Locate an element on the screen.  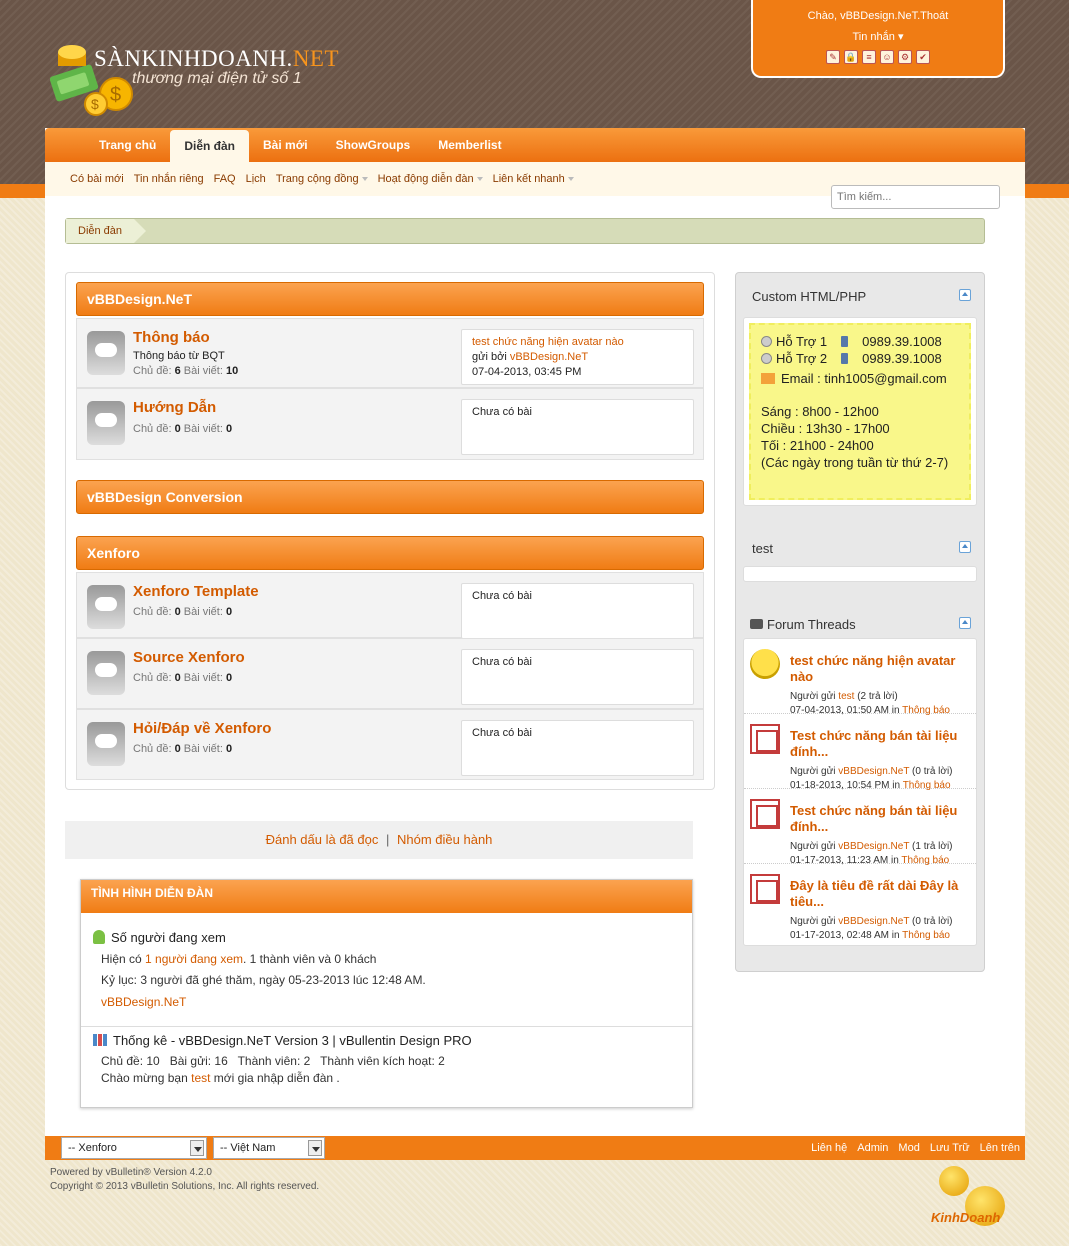
subnav-community: Trang cộng đồng is located at coordinates (322, 179).